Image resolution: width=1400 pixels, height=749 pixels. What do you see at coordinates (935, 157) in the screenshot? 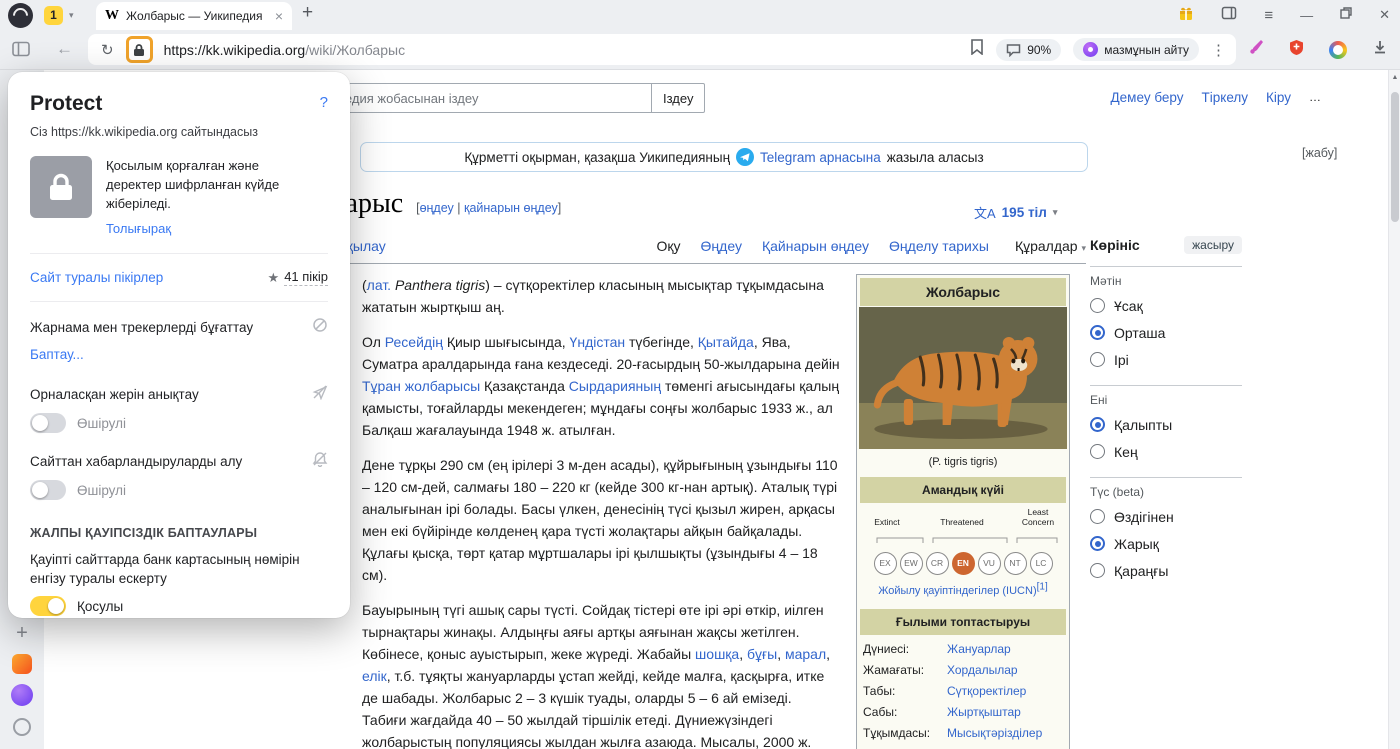
I see `banner-text-after: жазыла аласыз` at bounding box center [935, 157].